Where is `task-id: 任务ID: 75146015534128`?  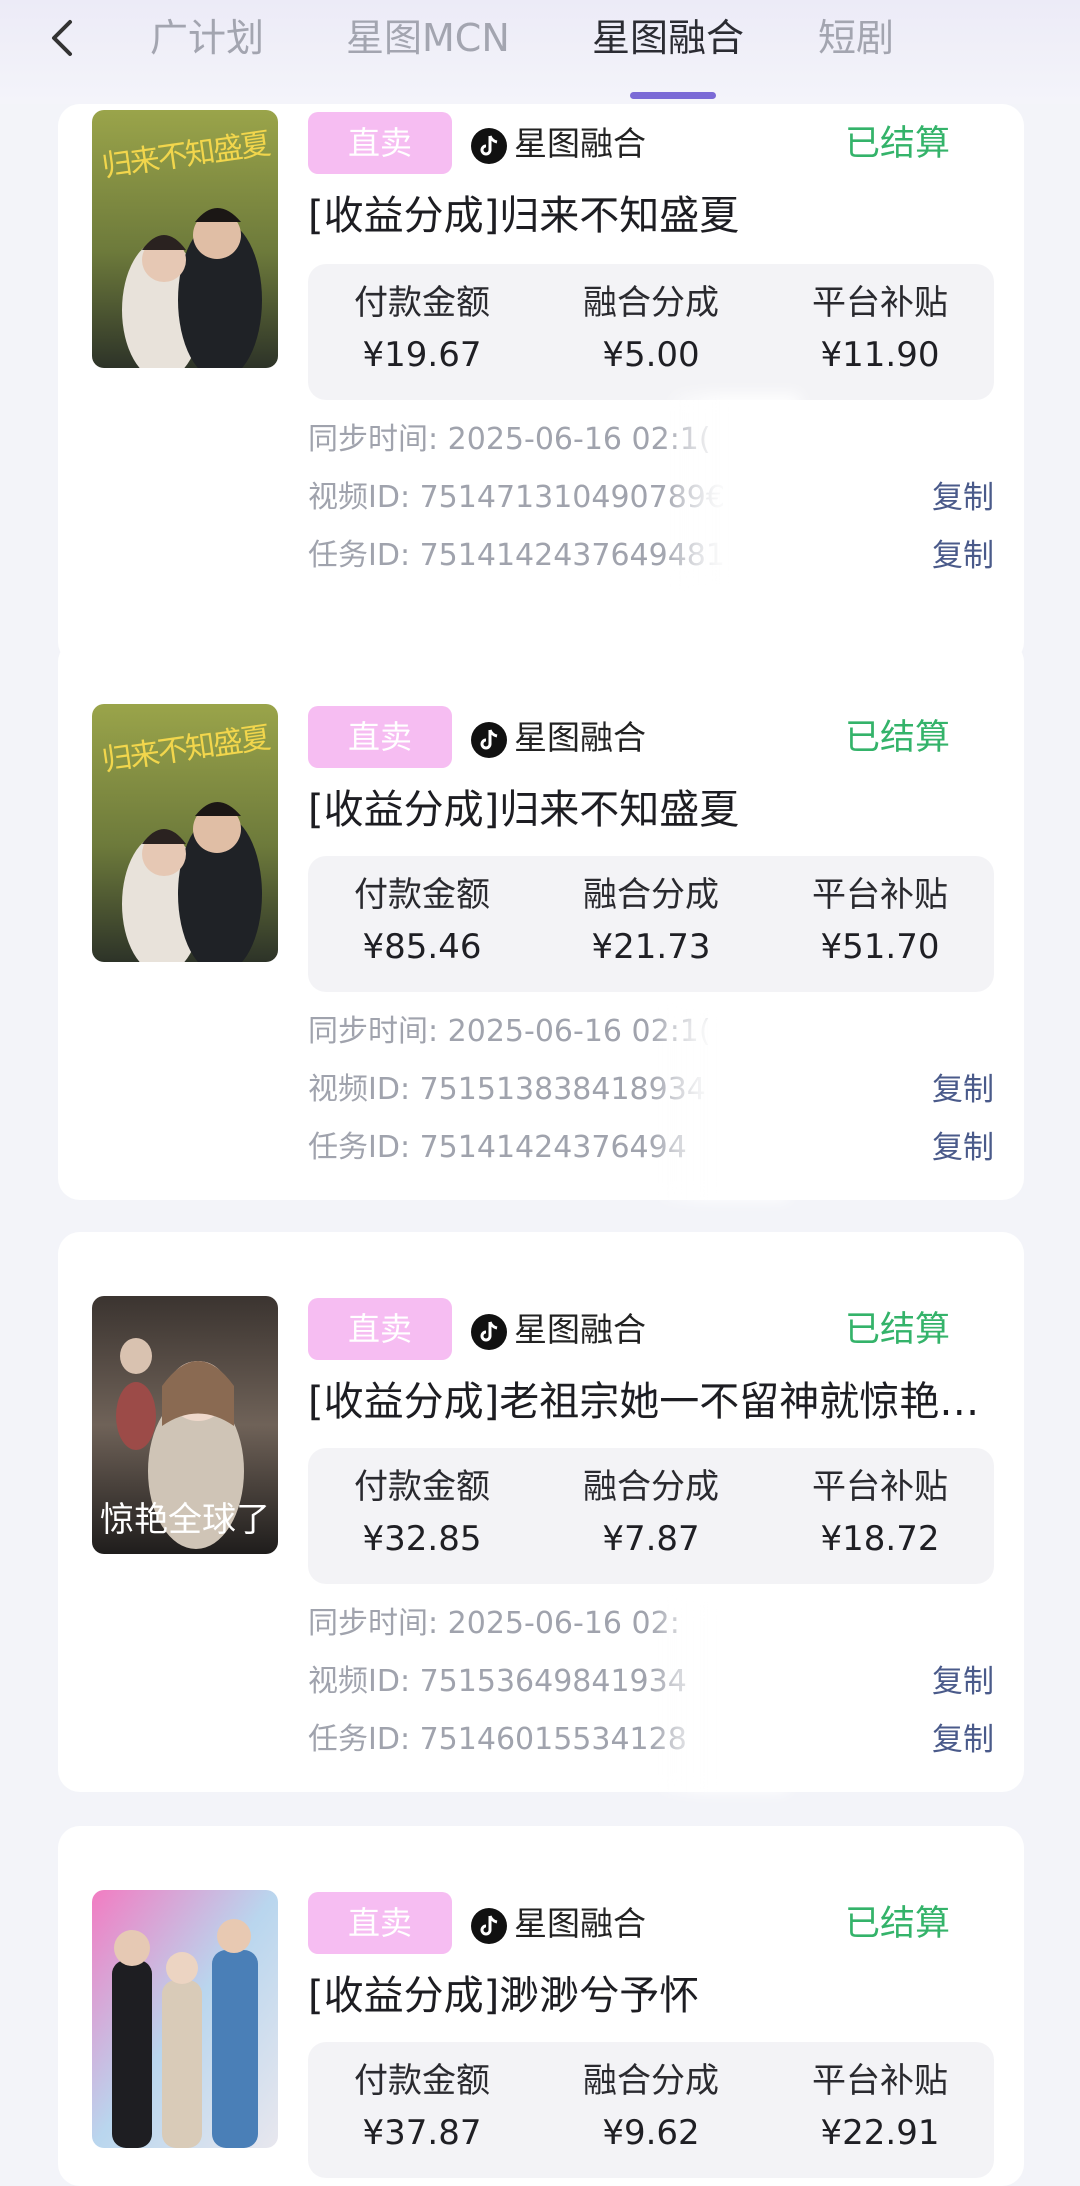
task-id: 任务ID: 75146015534128 is located at coordinates (497, 1739).